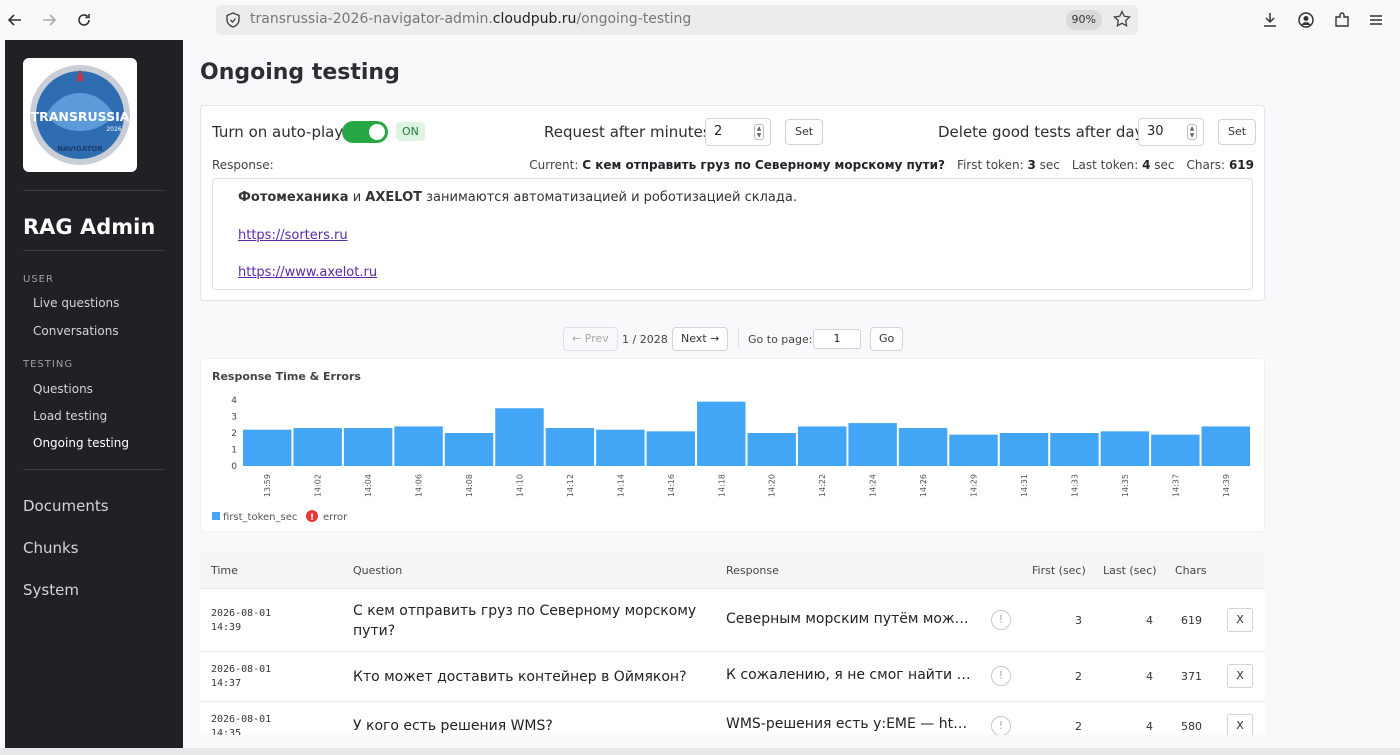 The width and height of the screenshot is (1400, 755). What do you see at coordinates (822, 485) in the screenshot?
I see `x-tick-label: 14:22` at bounding box center [822, 485].